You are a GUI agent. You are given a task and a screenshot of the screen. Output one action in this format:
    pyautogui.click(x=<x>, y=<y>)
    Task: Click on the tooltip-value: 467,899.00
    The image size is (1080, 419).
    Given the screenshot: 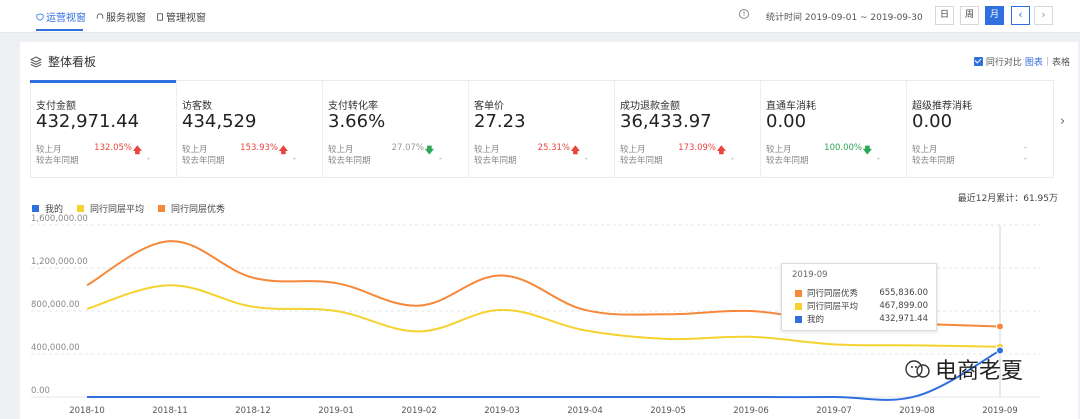 What is the action you would take?
    pyautogui.click(x=903, y=306)
    